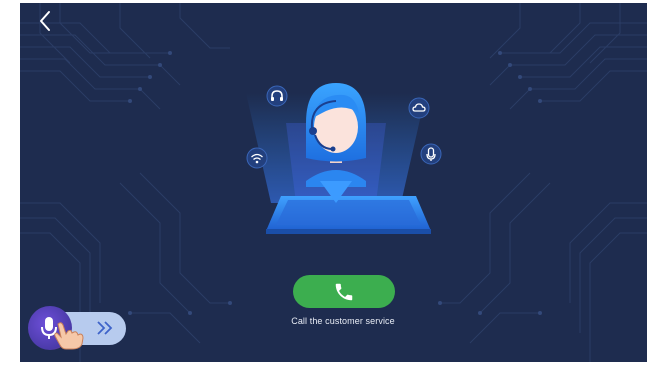  Describe the element at coordinates (105, 328) in the screenshot. I see `double-chevron-right-icon` at that location.